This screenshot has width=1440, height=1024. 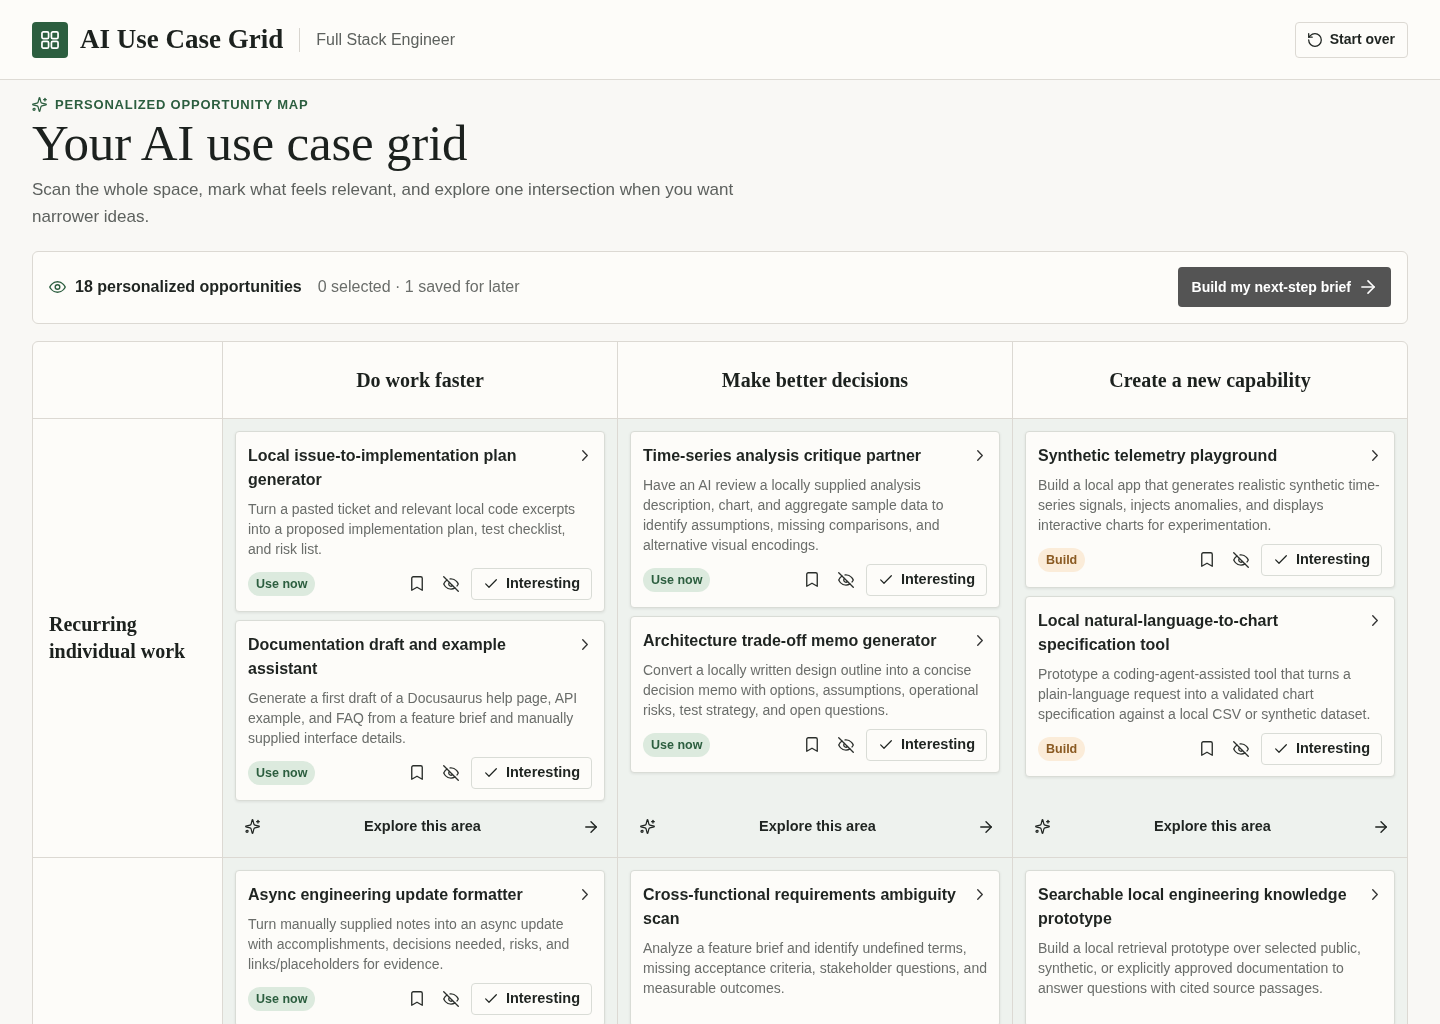 I want to click on use-case-card: Local issue-to-implementation plan generator Turn a pasted ticket and relevant local code excerpts into a proposed implementation plan, test checklist, and risk list. Use now Interesting, so click(x=420, y=521).